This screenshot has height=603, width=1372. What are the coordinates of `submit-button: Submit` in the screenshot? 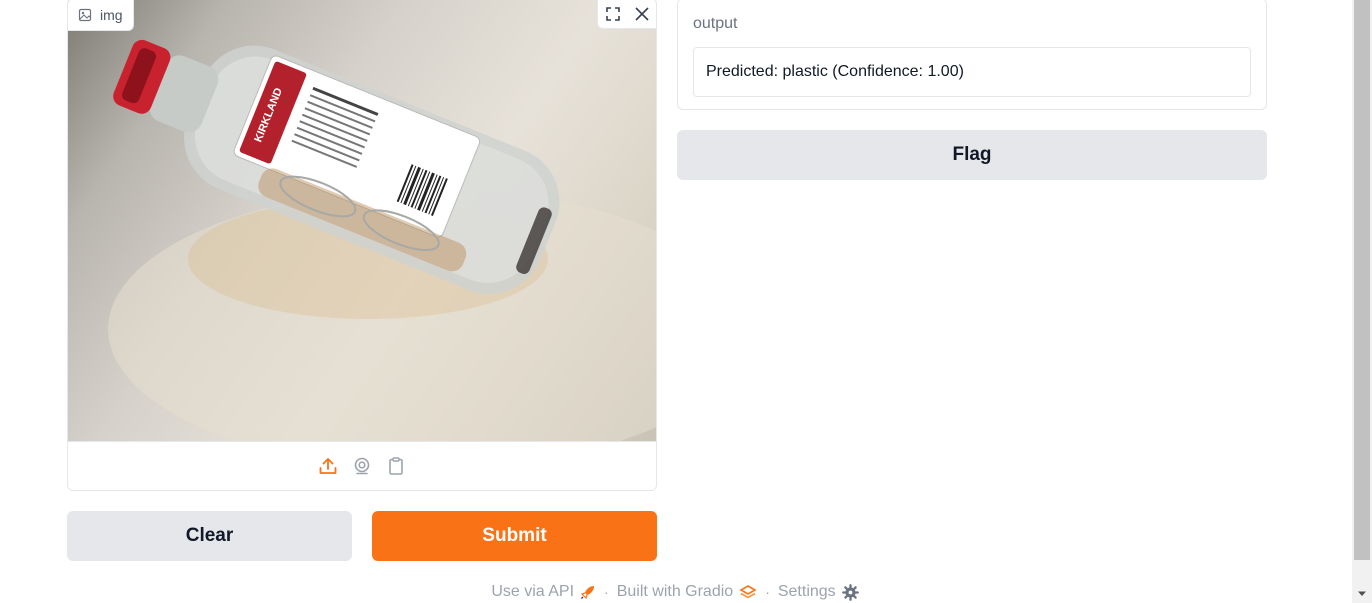 It's located at (514, 536).